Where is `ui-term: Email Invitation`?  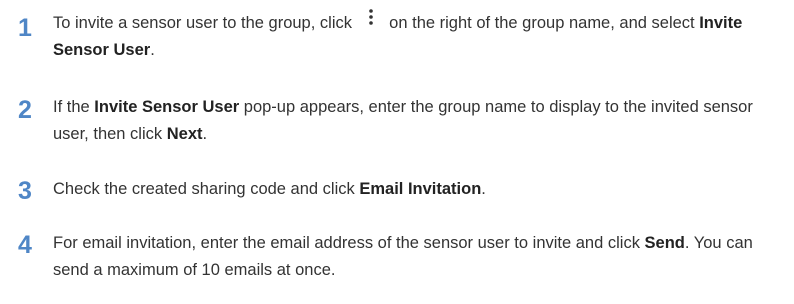 ui-term: Email Invitation is located at coordinates (420, 189).